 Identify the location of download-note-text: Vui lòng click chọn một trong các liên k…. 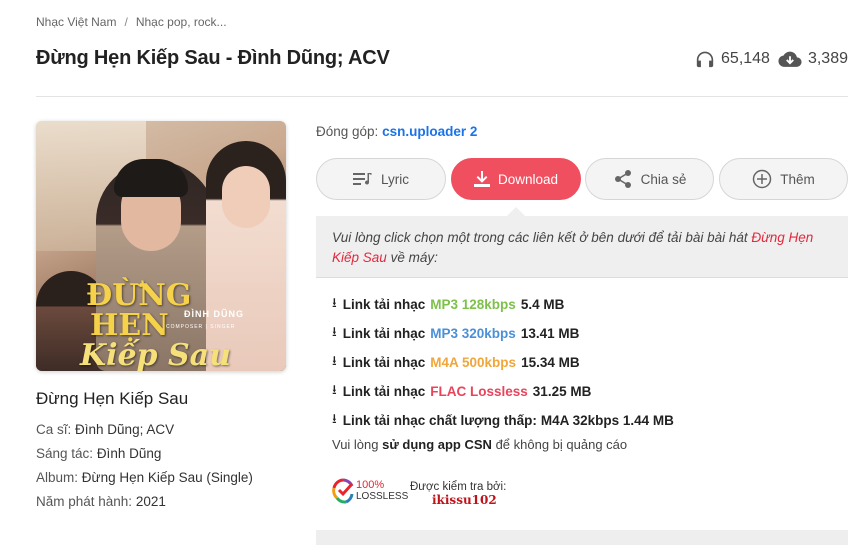
(540, 237).